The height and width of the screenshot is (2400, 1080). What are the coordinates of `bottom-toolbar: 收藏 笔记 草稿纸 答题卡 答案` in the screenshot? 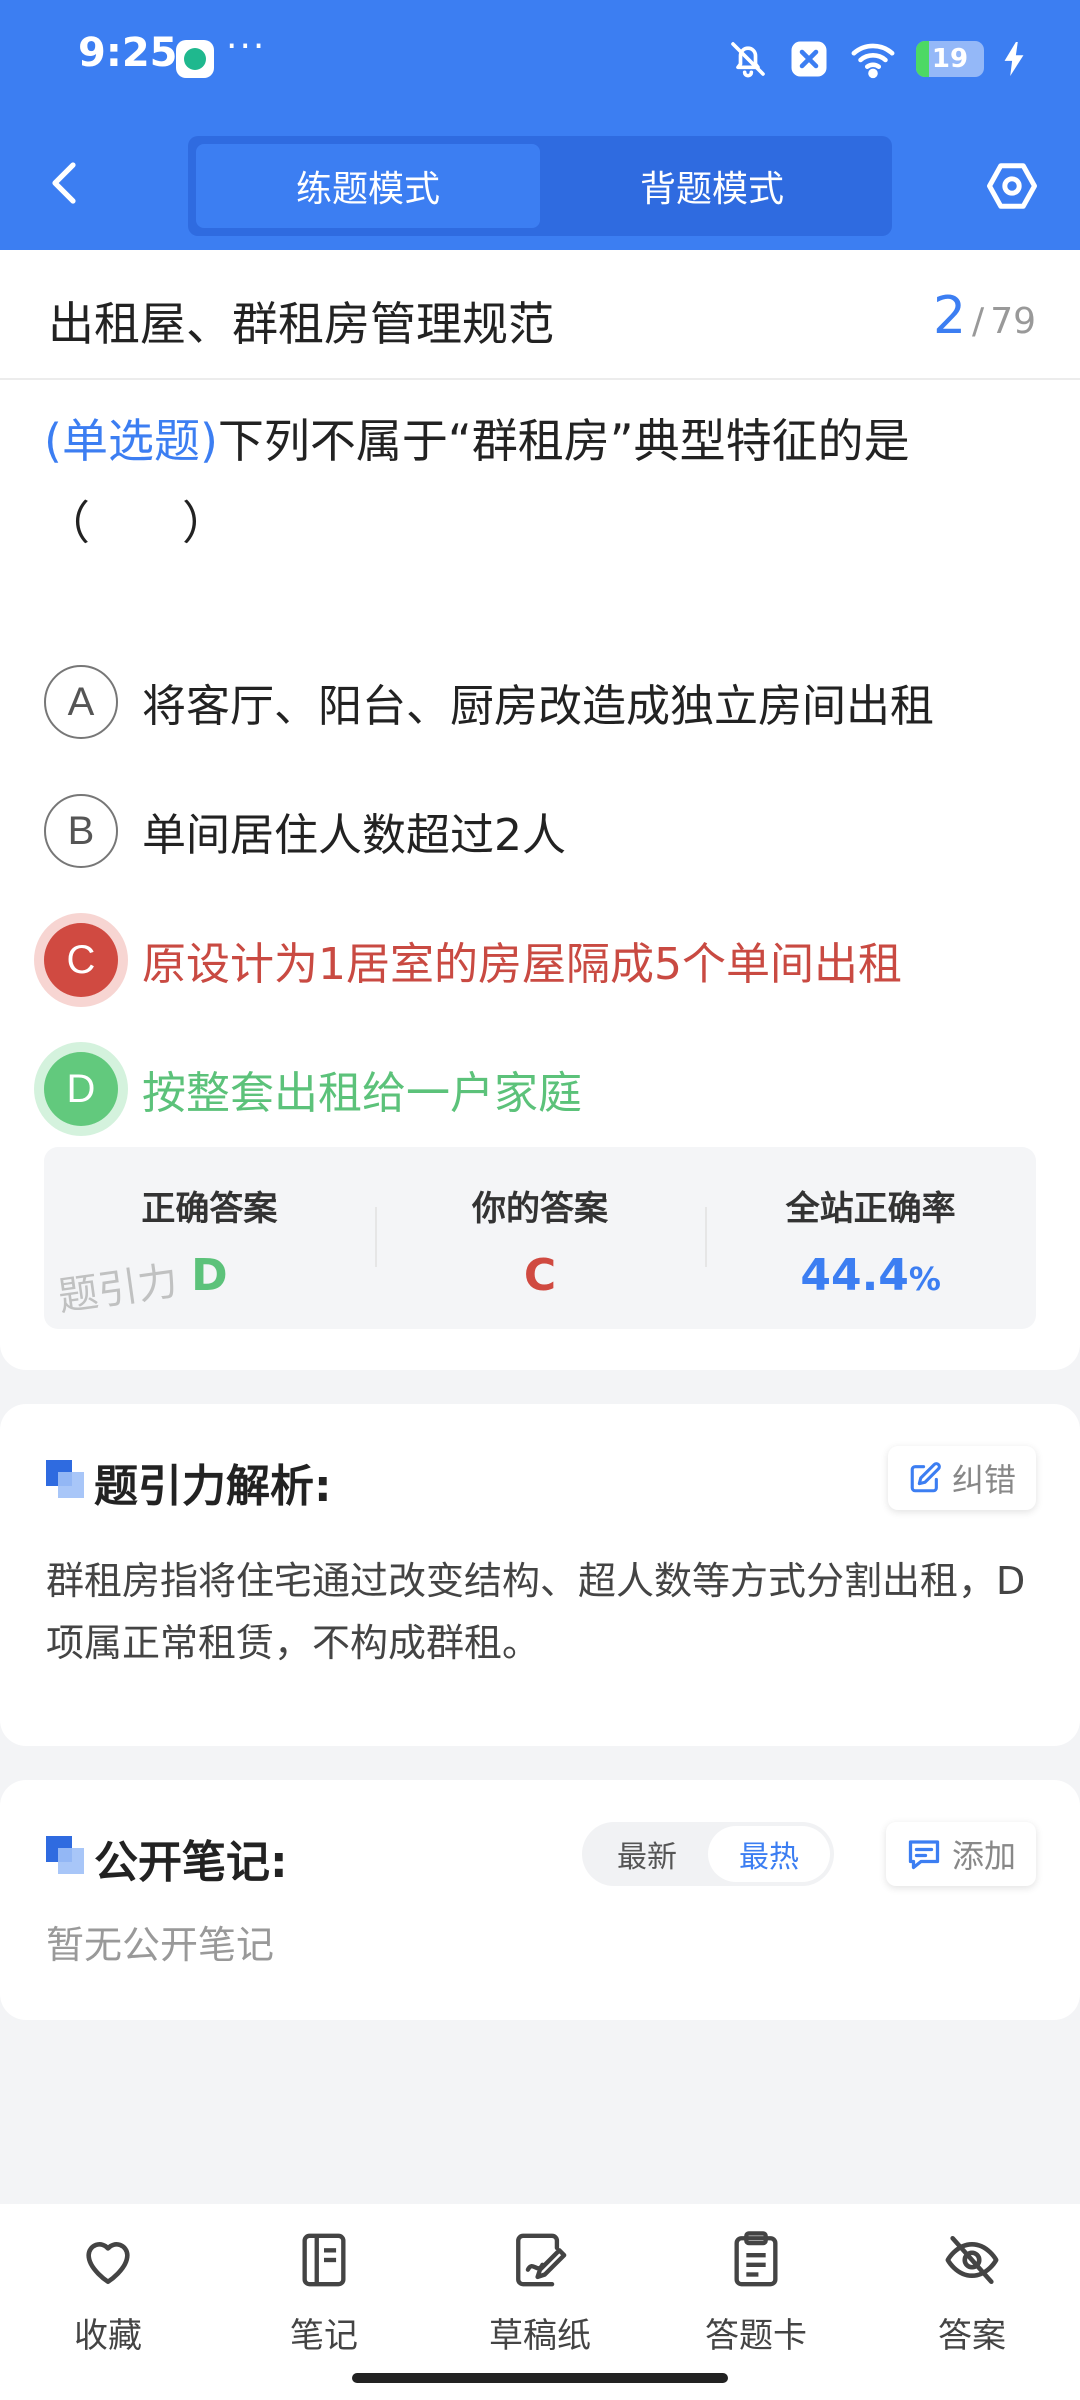 It's located at (540, 2302).